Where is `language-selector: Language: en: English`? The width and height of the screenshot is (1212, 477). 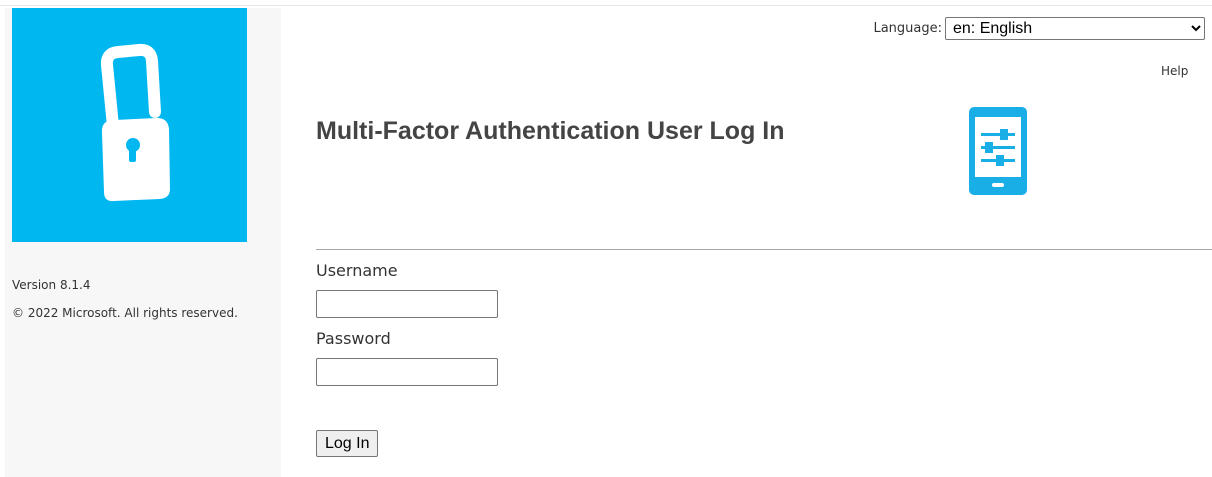
language-selector: Language: en: English is located at coordinates (1039, 28).